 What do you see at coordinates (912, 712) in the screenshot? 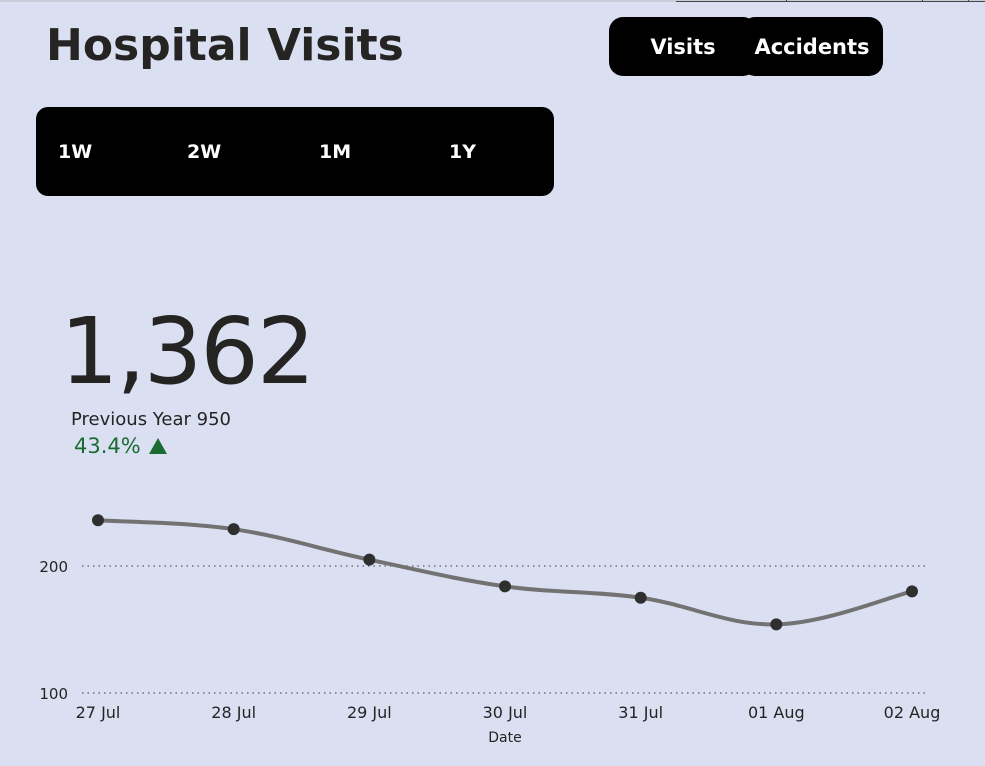
I see `x-tick-label: 02 Aug` at bounding box center [912, 712].